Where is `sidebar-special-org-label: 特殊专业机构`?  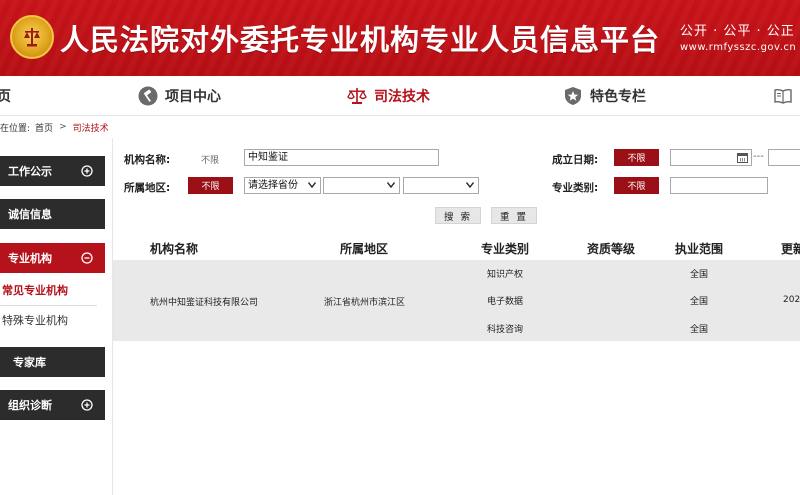
sidebar-special-org-label: 特殊专业机构 is located at coordinates (35, 320).